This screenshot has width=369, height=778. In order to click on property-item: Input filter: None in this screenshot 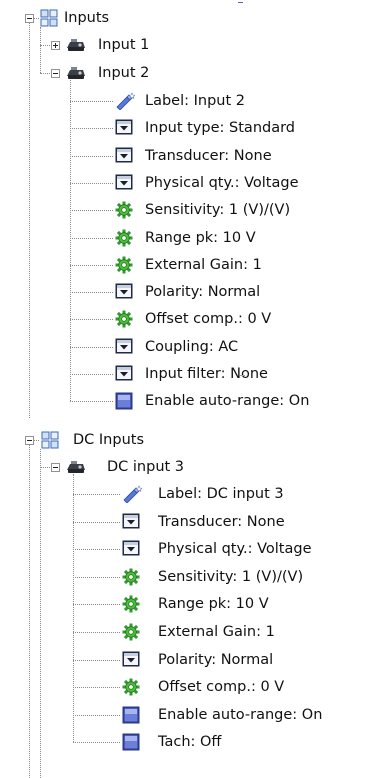, I will do `click(206, 374)`.